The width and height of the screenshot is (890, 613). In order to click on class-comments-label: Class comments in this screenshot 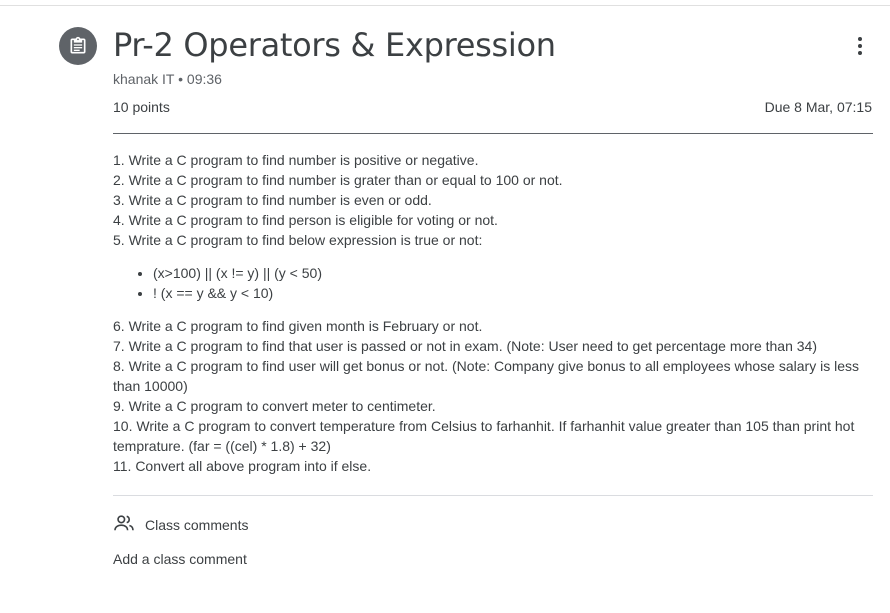, I will do `click(197, 524)`.